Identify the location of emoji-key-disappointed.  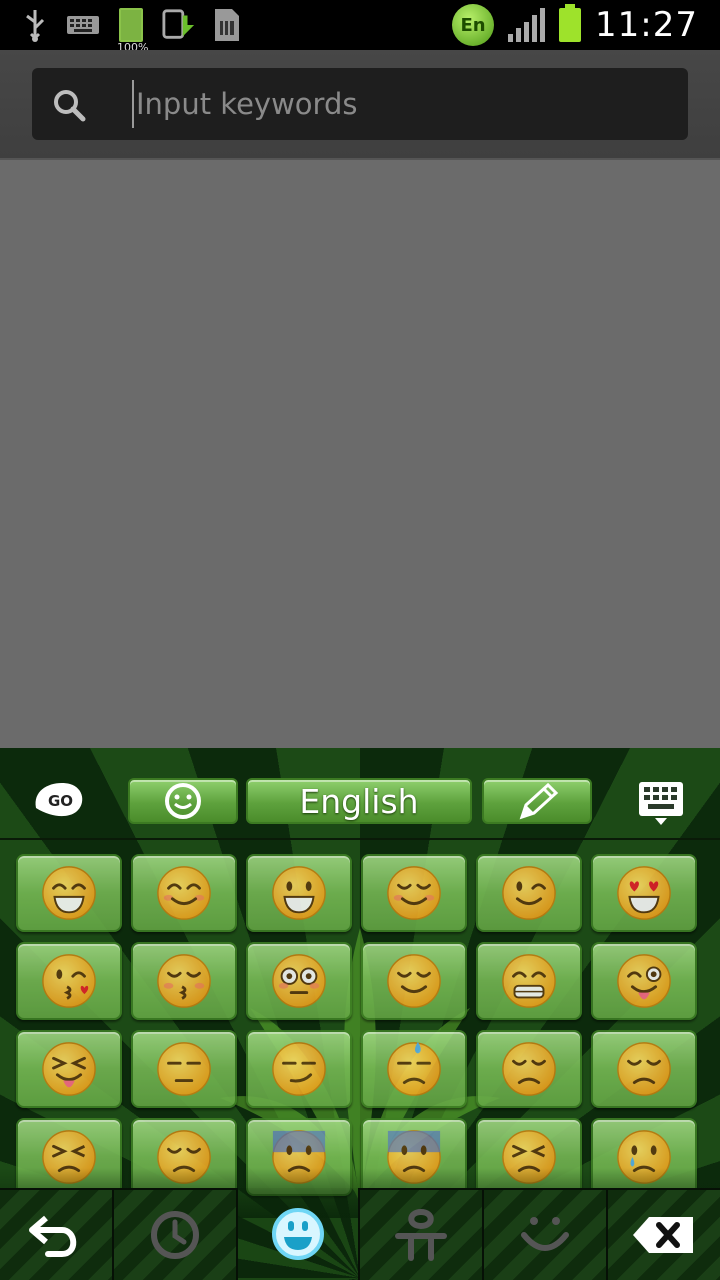
(644, 1069).